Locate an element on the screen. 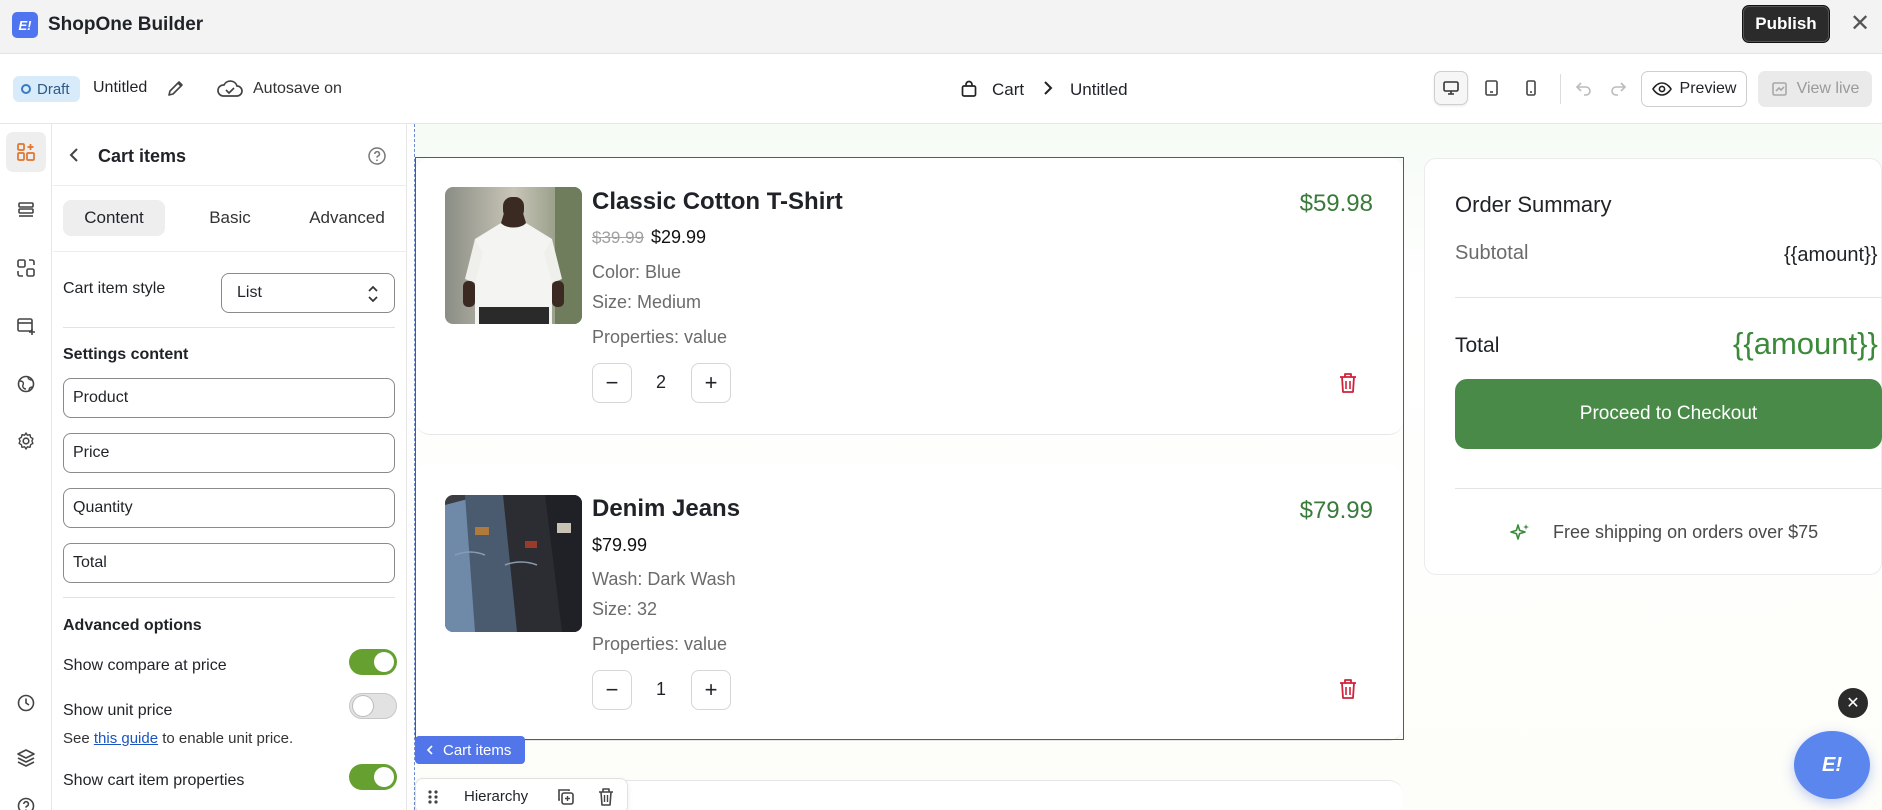 Image resolution: width=1882 pixels, height=810 pixels. globe-icon is located at coordinates (26, 384).